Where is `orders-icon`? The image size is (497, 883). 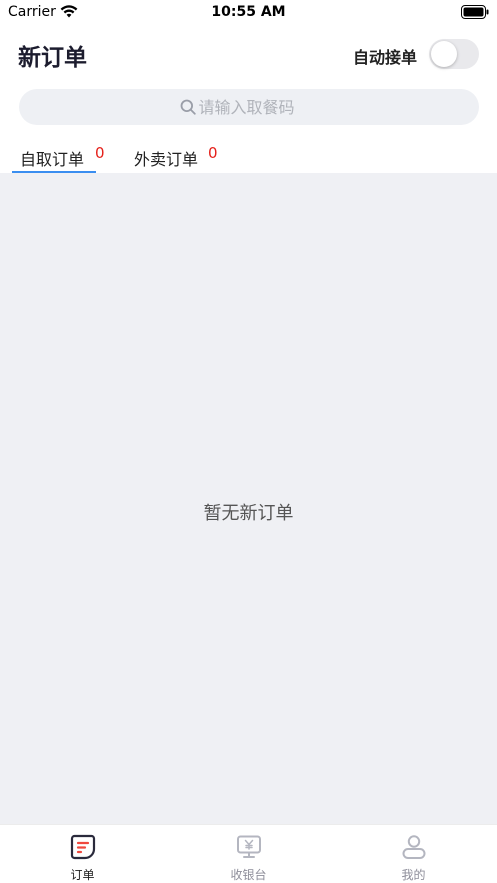
orders-icon is located at coordinates (83, 847).